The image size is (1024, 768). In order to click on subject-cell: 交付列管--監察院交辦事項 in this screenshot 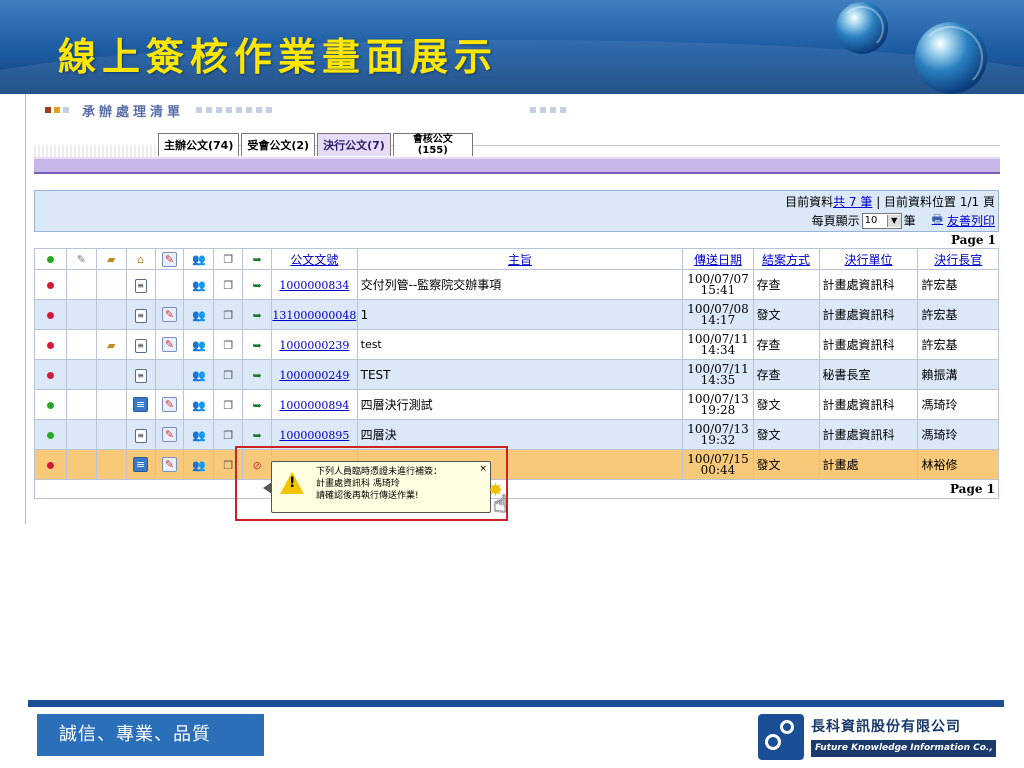, I will do `click(520, 284)`.